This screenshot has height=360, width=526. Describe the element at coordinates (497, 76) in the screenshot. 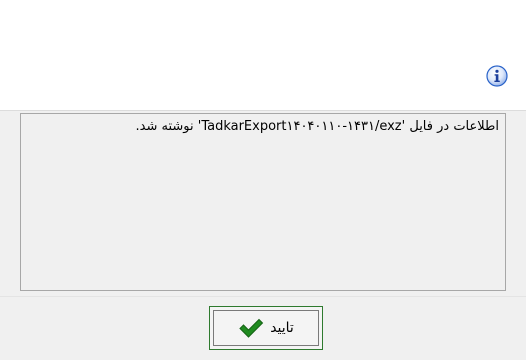

I see `info-icon` at that location.